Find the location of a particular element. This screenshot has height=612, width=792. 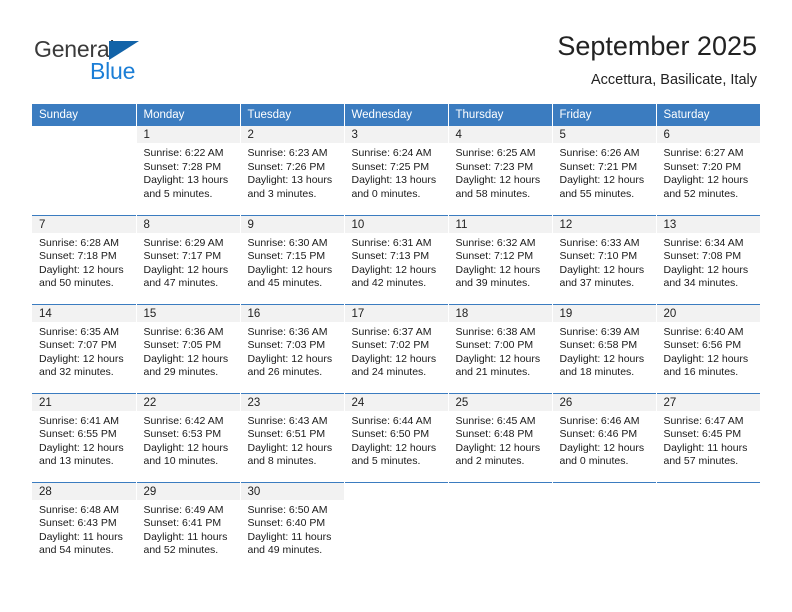

sunrise-text: Sunrise: 6:47 AM is located at coordinates (703, 420).